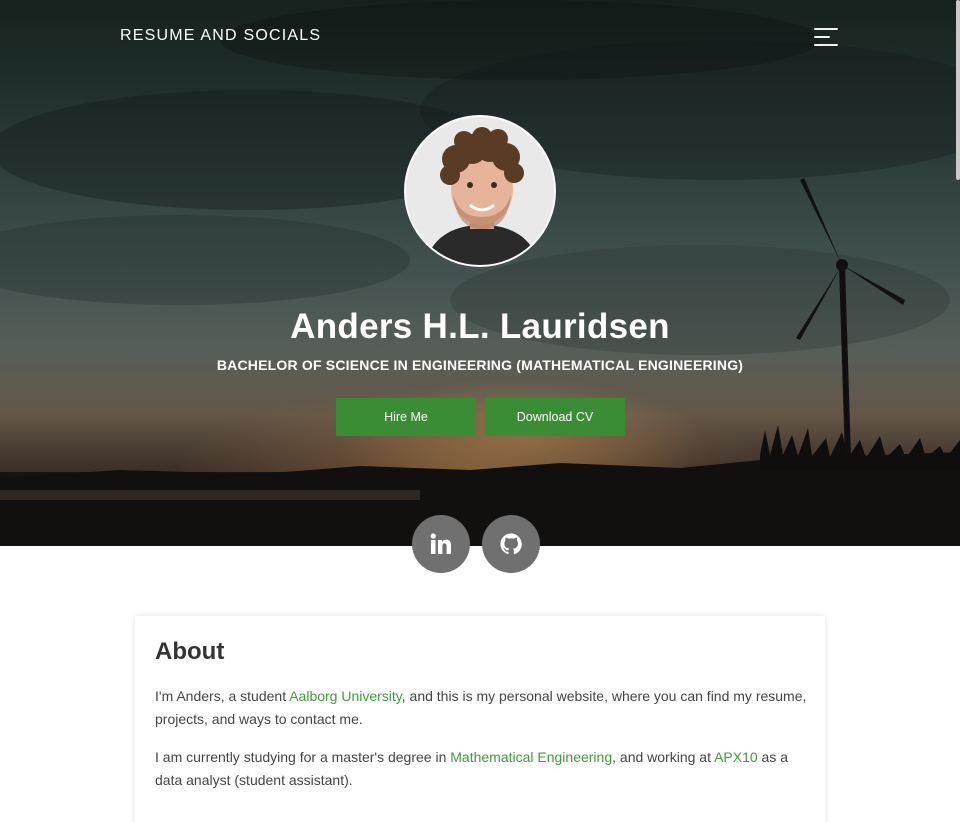 This screenshot has width=960, height=822. I want to click on profile-photo, so click(480, 191).